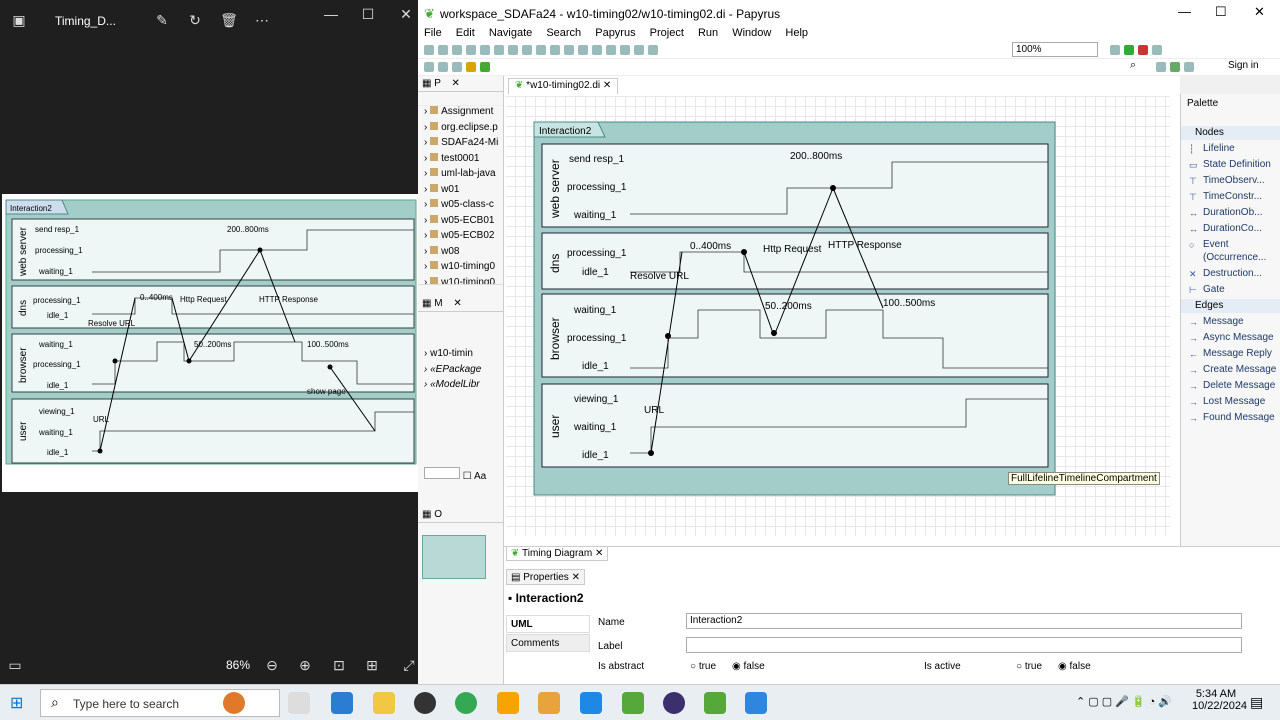  What do you see at coordinates (160, 703) in the screenshot?
I see `taskbar-search: ⌕ Type here to search` at bounding box center [160, 703].